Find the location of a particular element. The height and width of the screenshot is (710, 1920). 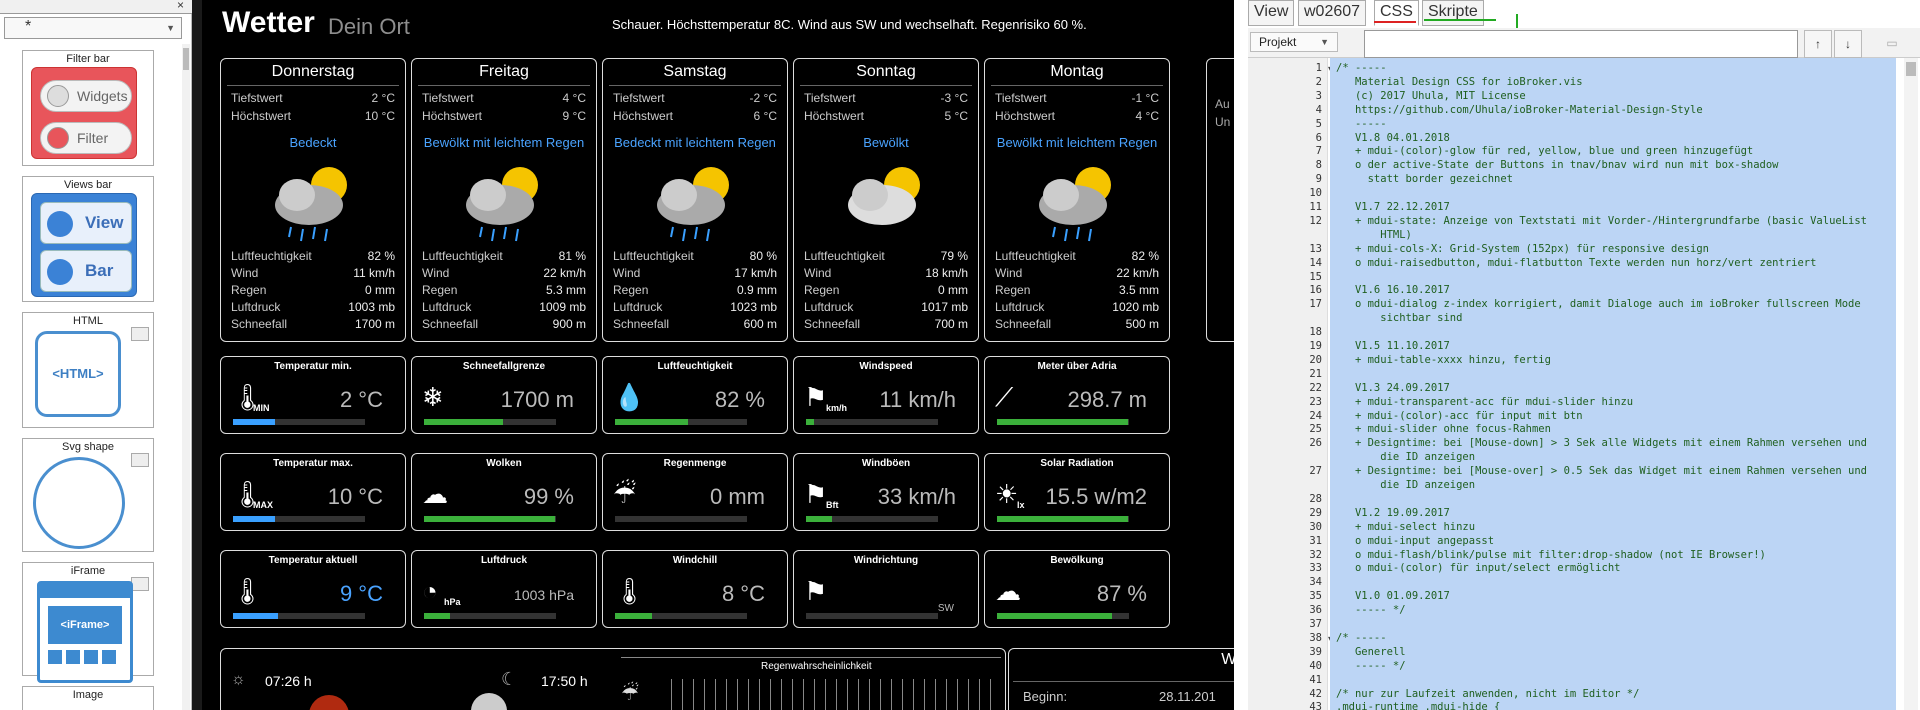

weather-cloud-sun-icon is located at coordinates (888, 205).